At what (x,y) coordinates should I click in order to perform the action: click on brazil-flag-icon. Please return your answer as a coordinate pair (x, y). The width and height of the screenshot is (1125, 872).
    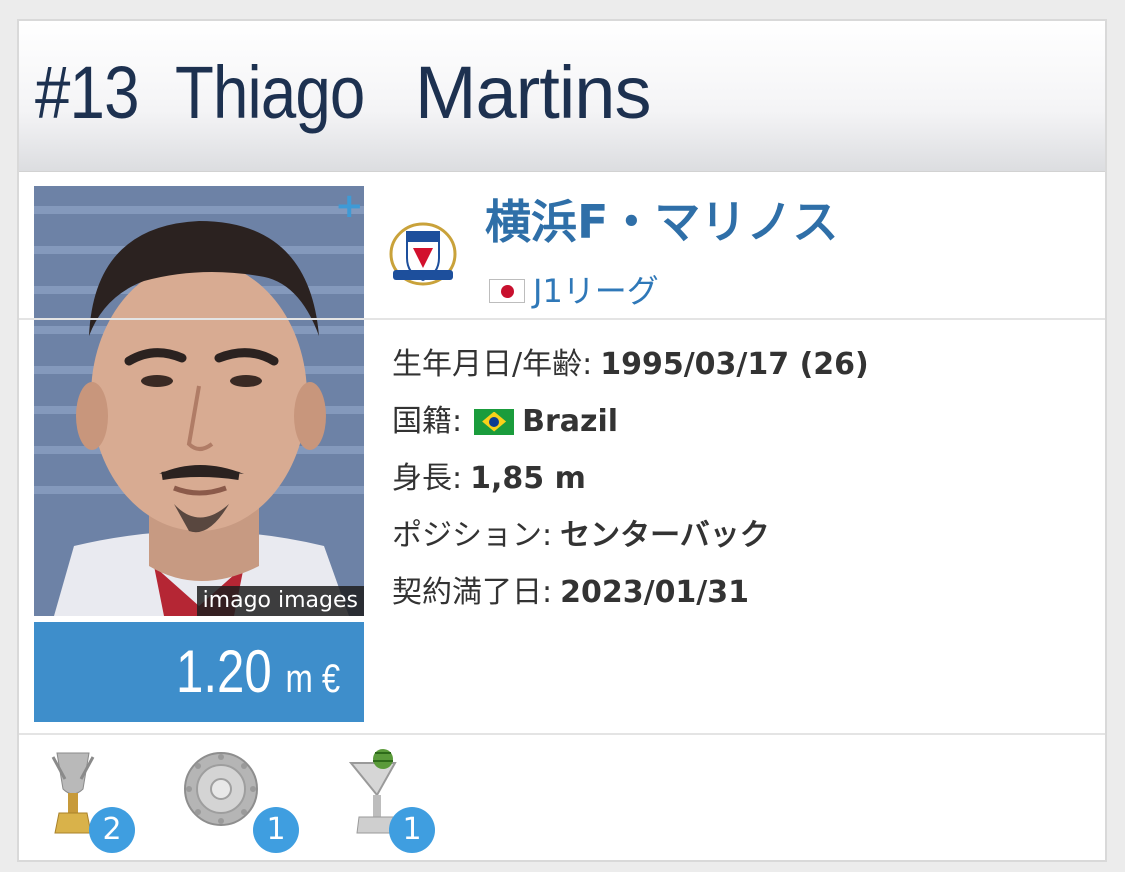
    Looking at the image, I should click on (494, 421).